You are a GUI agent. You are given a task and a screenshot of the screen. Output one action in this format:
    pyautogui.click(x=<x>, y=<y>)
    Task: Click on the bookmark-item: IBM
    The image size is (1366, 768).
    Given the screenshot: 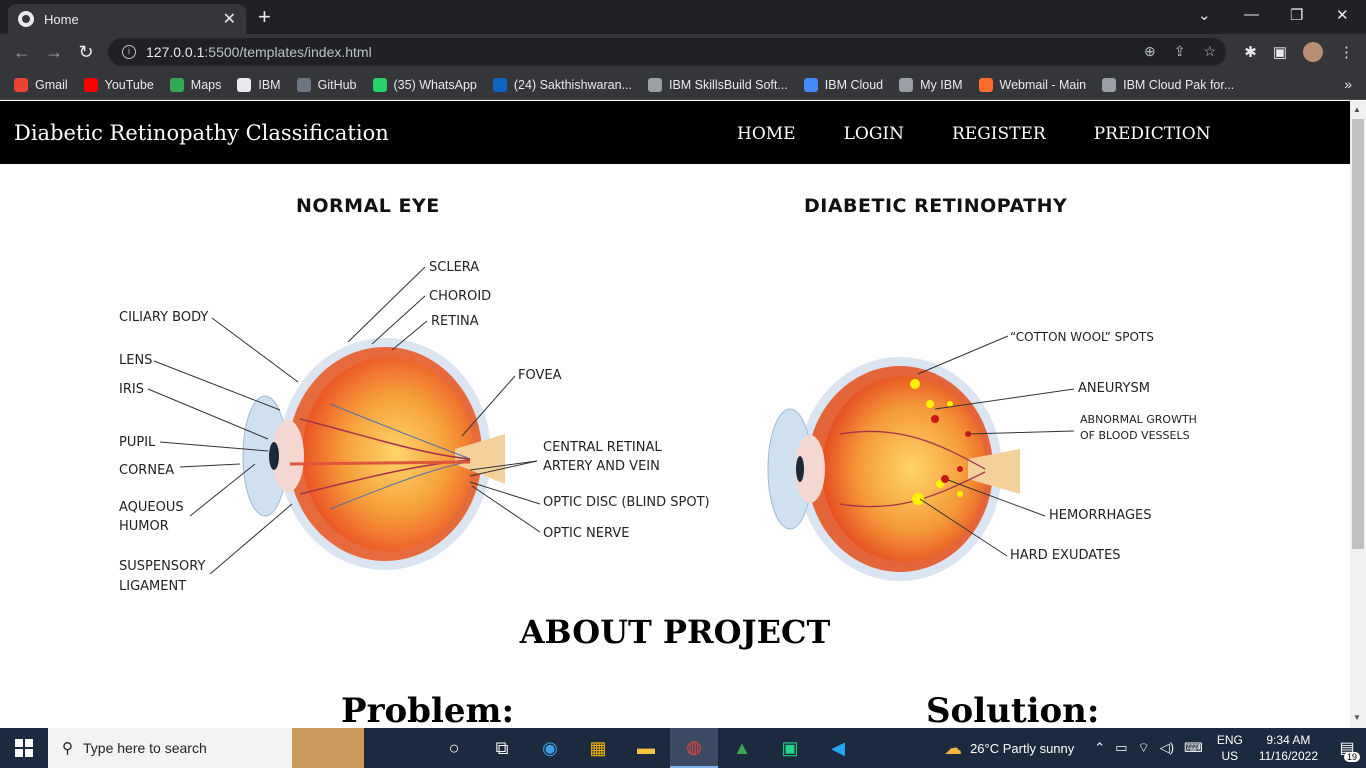 What is the action you would take?
    pyautogui.click(x=259, y=84)
    